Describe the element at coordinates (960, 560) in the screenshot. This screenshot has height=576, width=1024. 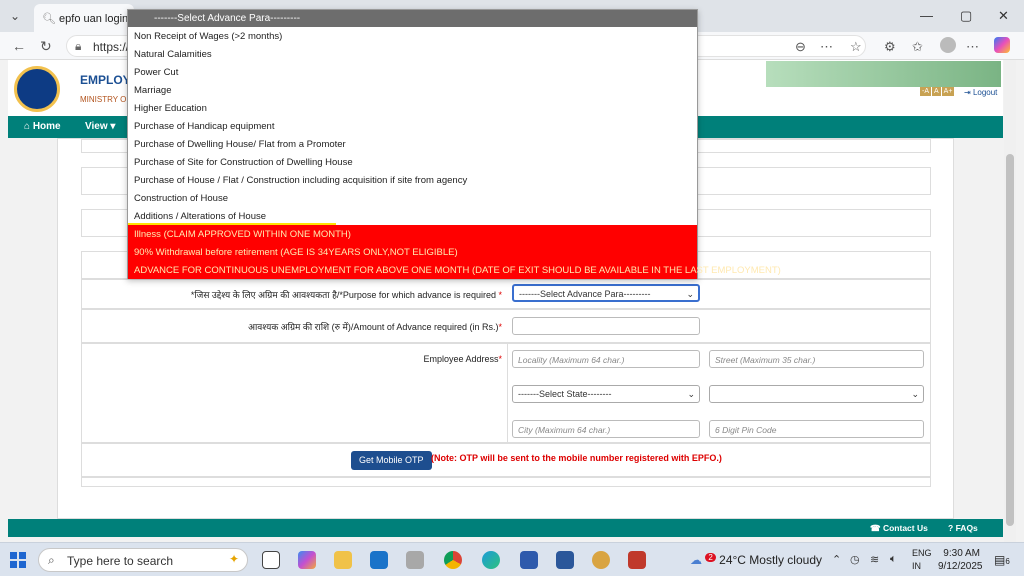
I see `system-clock: 9:30 AM 9/12/2025` at that location.